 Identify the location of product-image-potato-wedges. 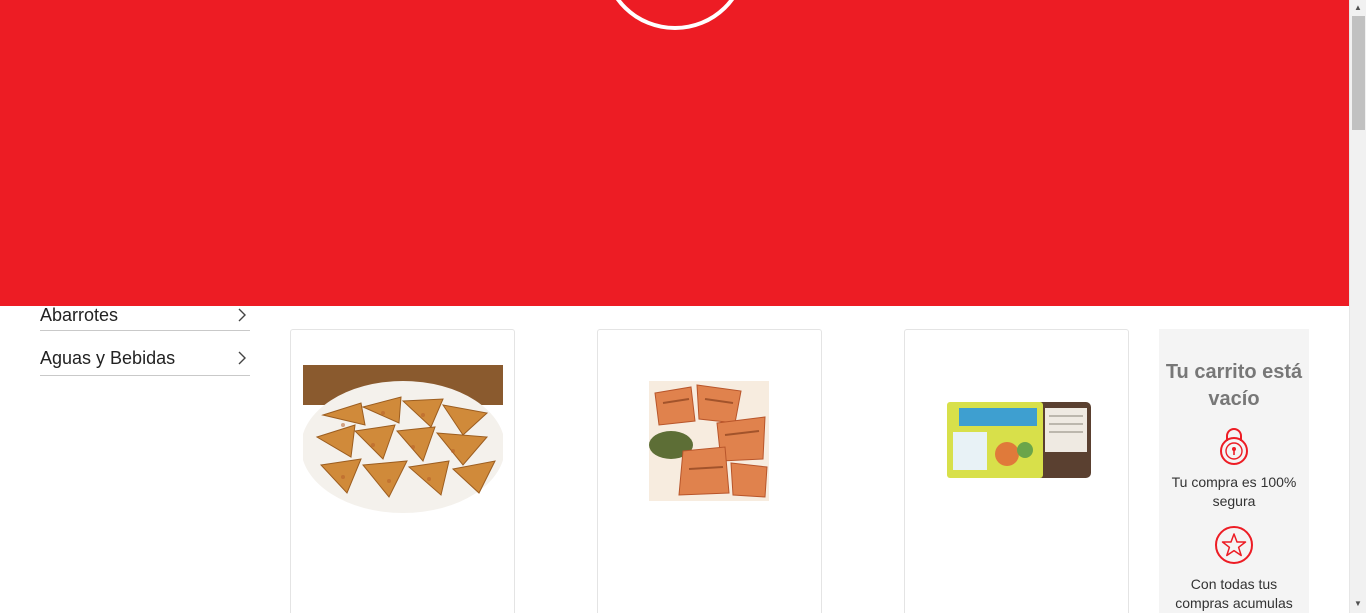
(403, 439).